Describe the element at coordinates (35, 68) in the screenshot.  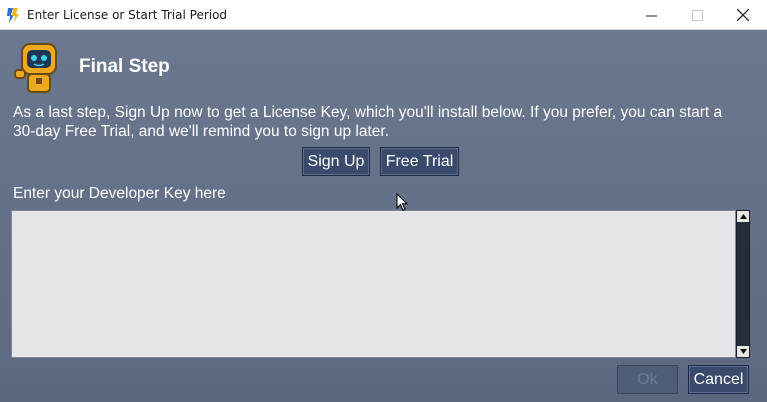
I see `robot-mascot-icon` at that location.